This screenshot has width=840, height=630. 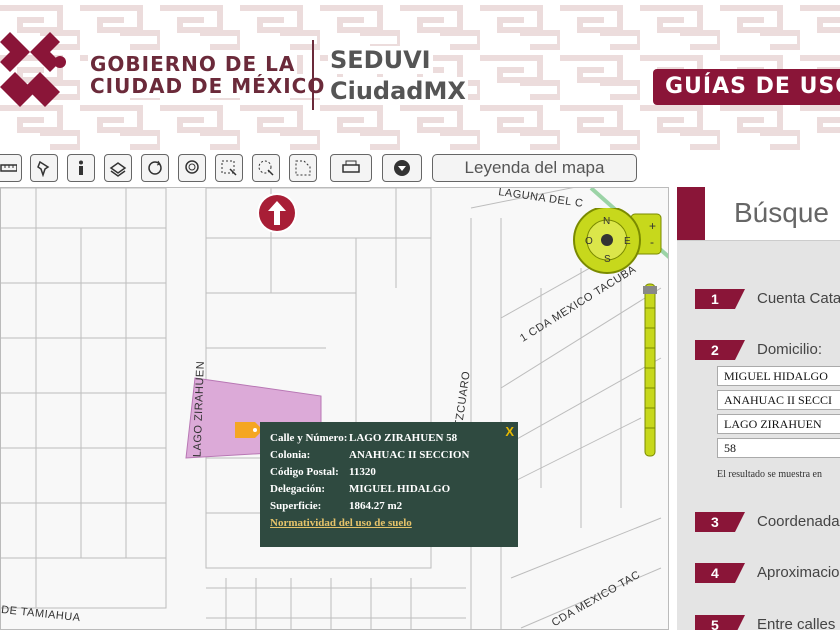 What do you see at coordinates (720, 299) in the screenshot?
I see `step-number: 1` at bounding box center [720, 299].